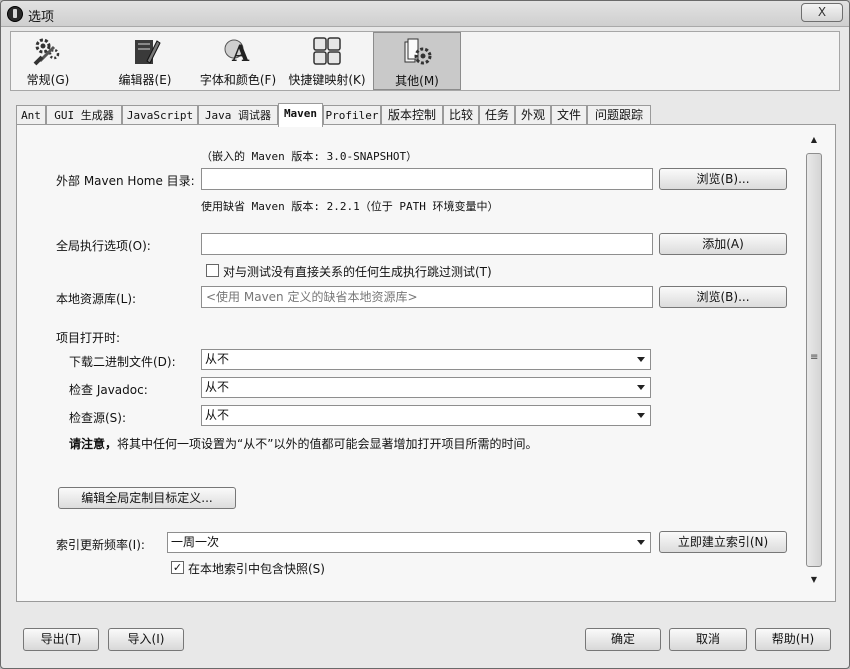  Describe the element at coordinates (122, 362) in the screenshot. I see `download-binaries-label: 下载二进制文件(D):` at that location.